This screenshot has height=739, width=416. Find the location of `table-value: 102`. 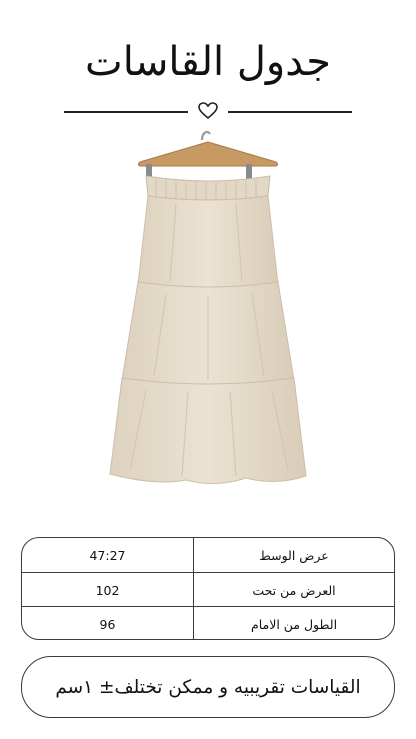

table-value: 102 is located at coordinates (108, 590).